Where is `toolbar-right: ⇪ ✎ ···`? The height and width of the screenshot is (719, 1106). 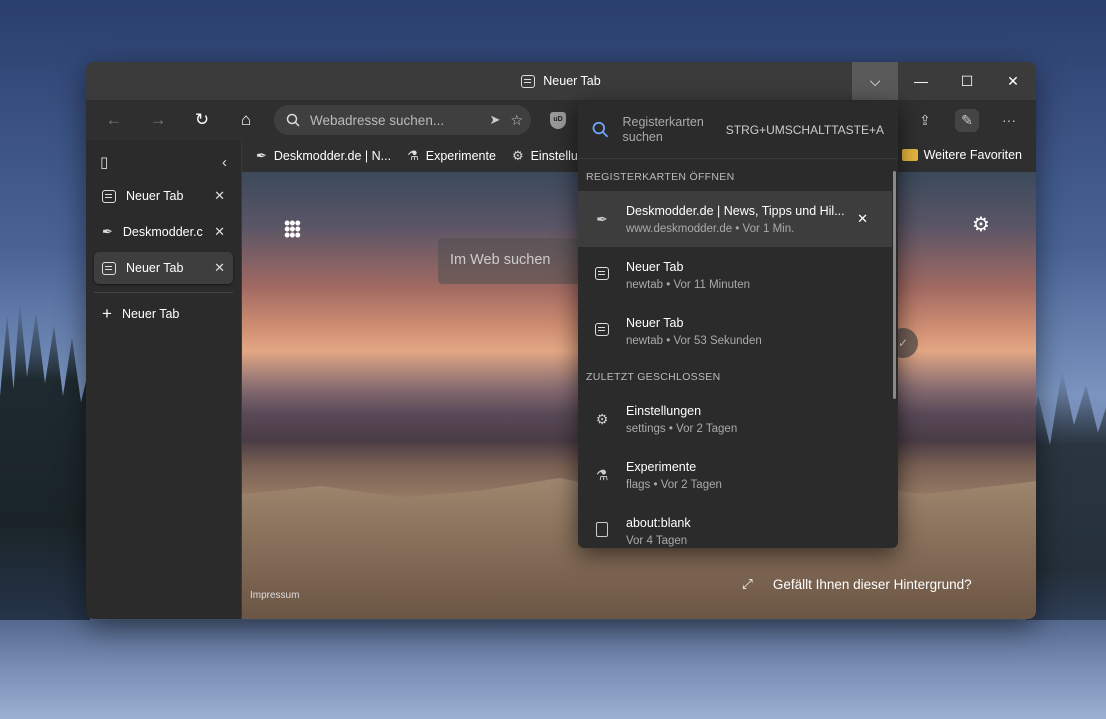 toolbar-right: ⇪ ✎ ··· is located at coordinates (970, 120).